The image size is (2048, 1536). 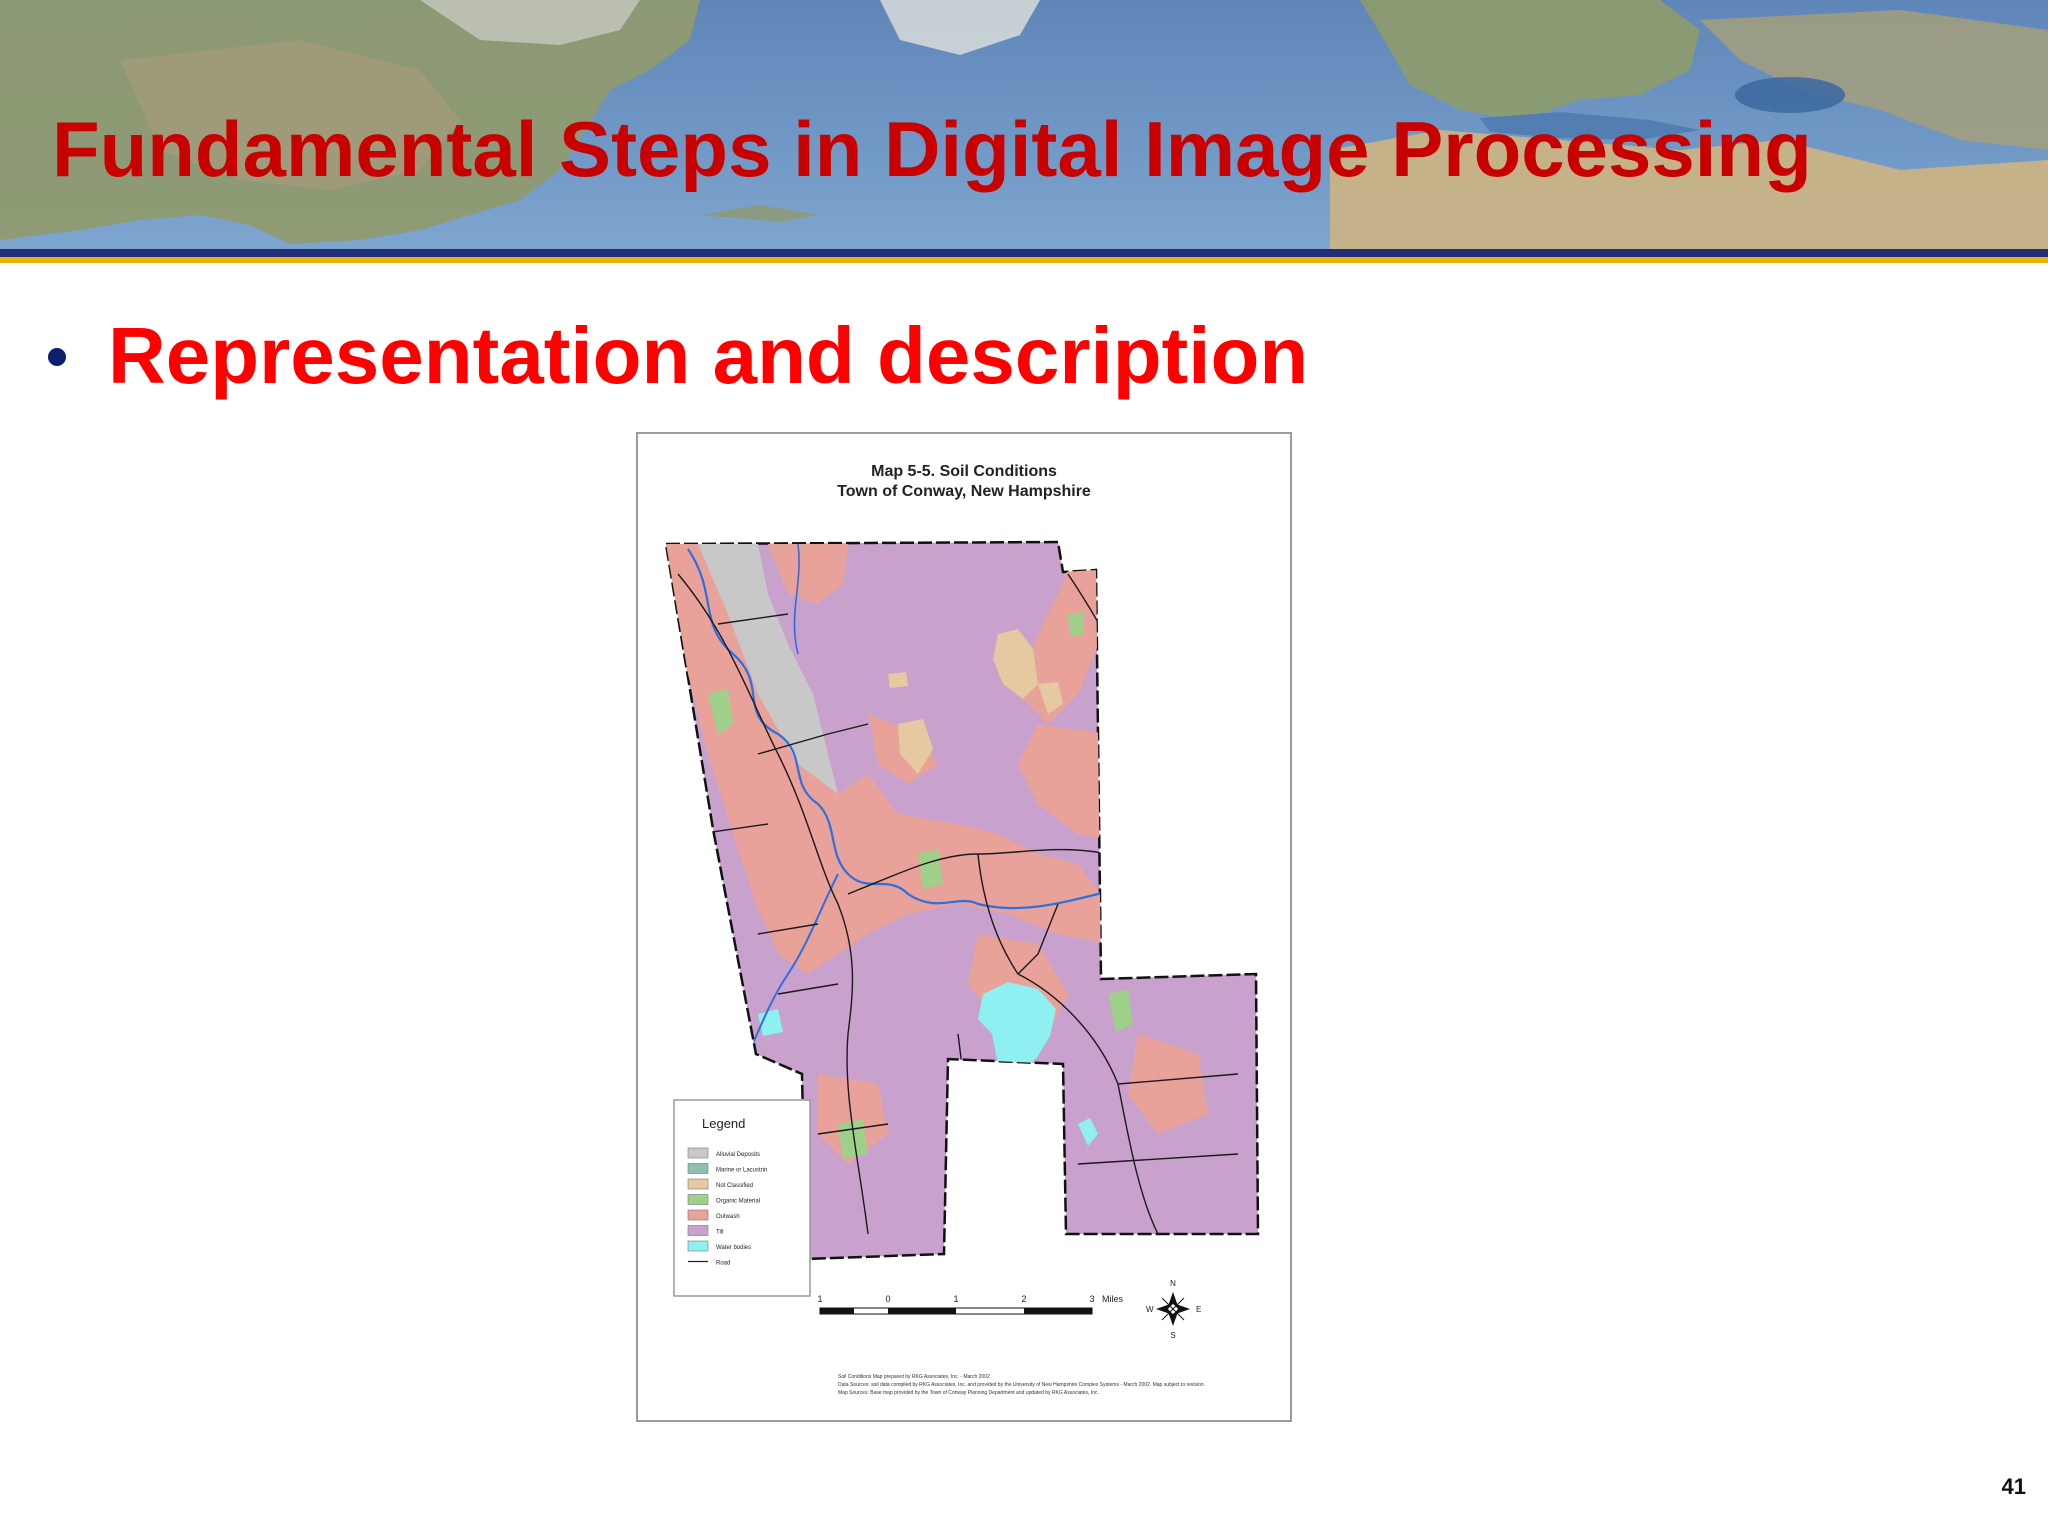 I want to click on compass-rose-icon: N S E W, so click(x=1173, y=1309).